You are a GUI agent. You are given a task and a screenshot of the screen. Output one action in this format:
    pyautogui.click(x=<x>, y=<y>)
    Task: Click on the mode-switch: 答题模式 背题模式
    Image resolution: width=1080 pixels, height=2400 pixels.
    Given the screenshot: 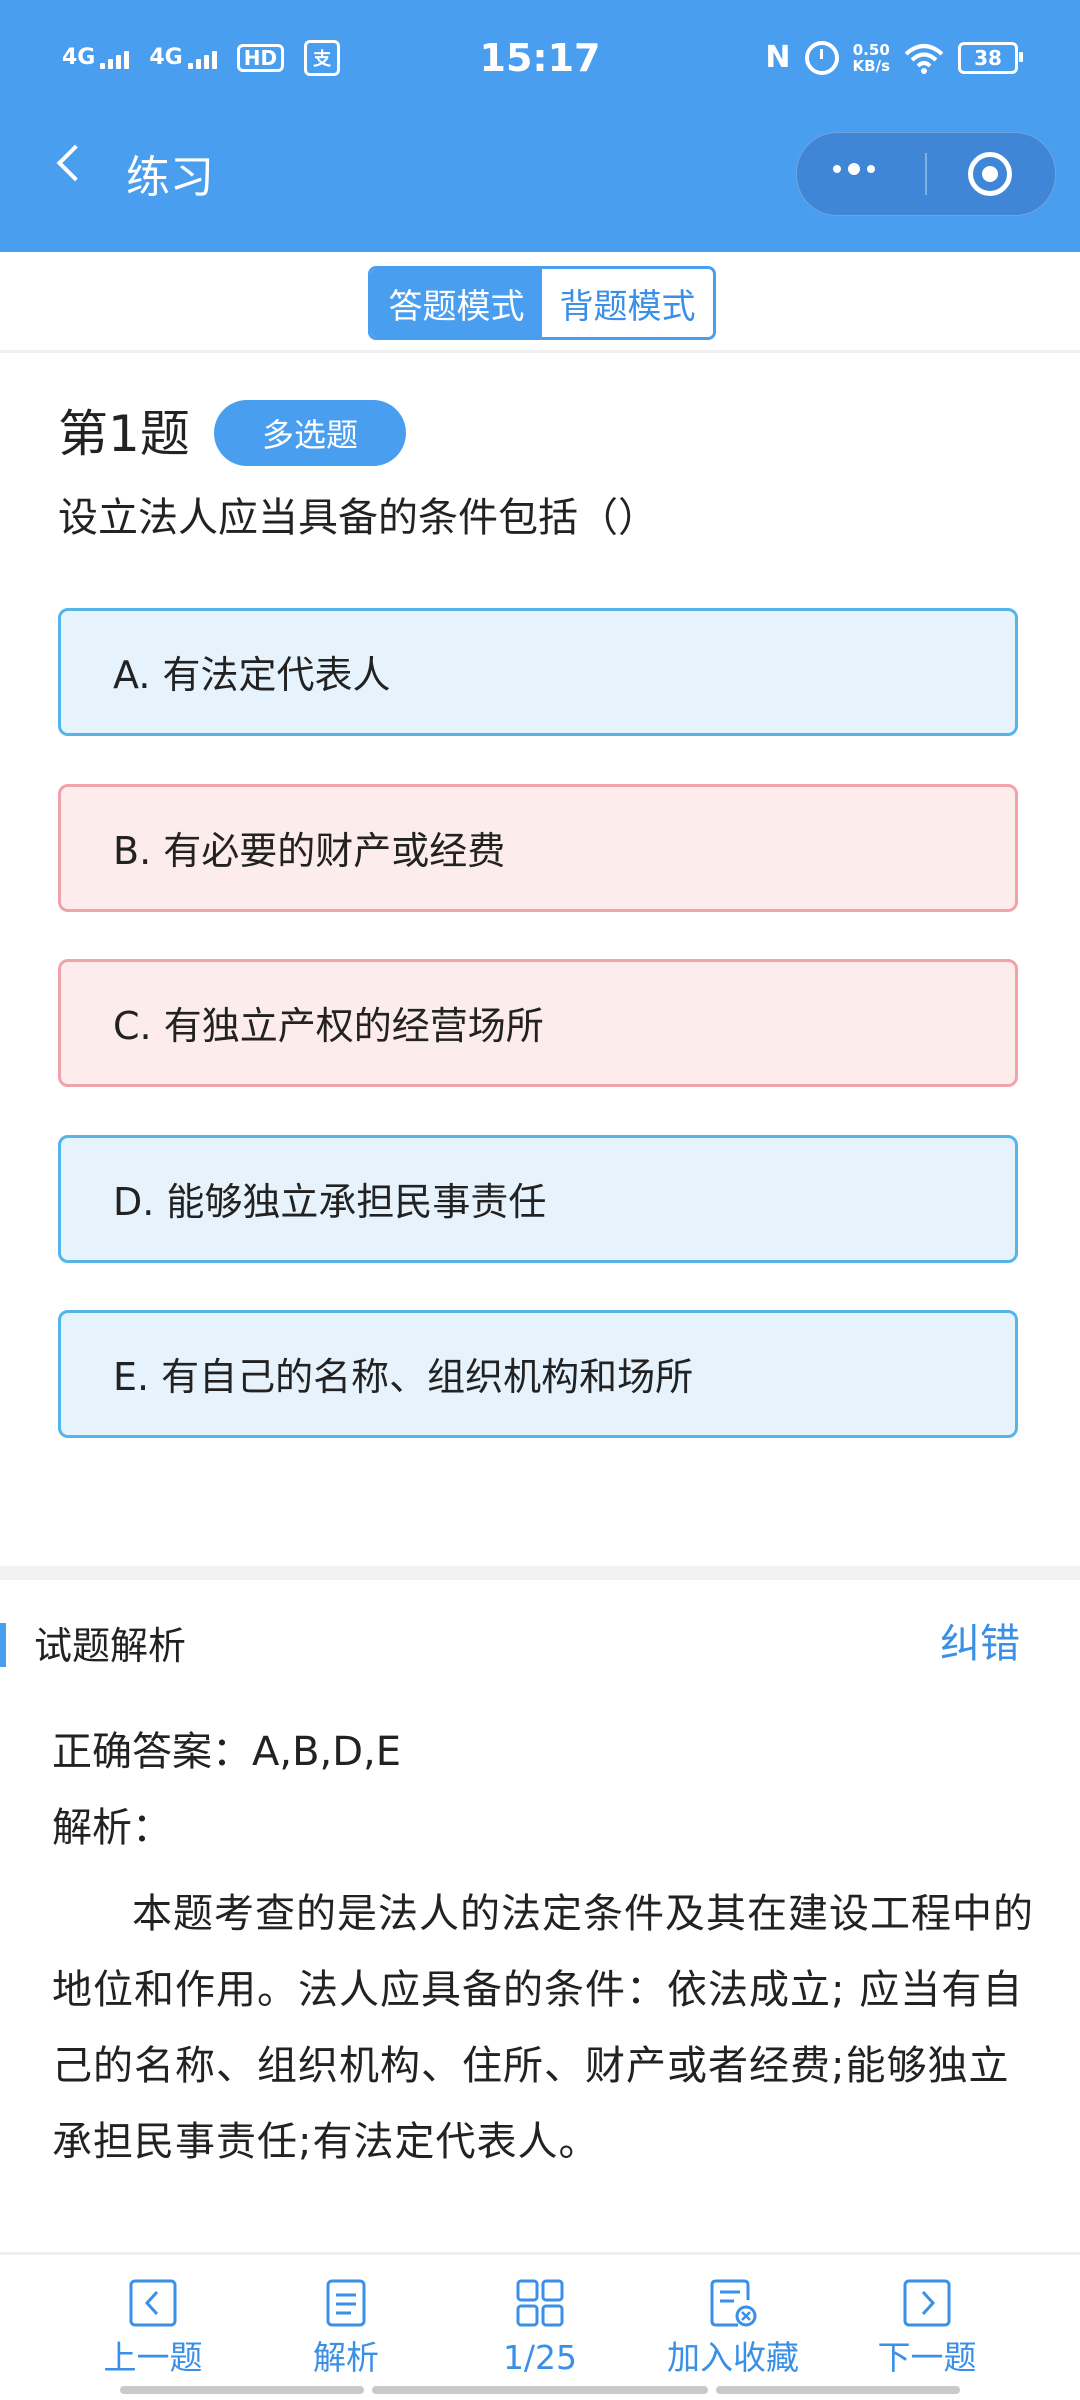 What is the action you would take?
    pyautogui.click(x=542, y=303)
    